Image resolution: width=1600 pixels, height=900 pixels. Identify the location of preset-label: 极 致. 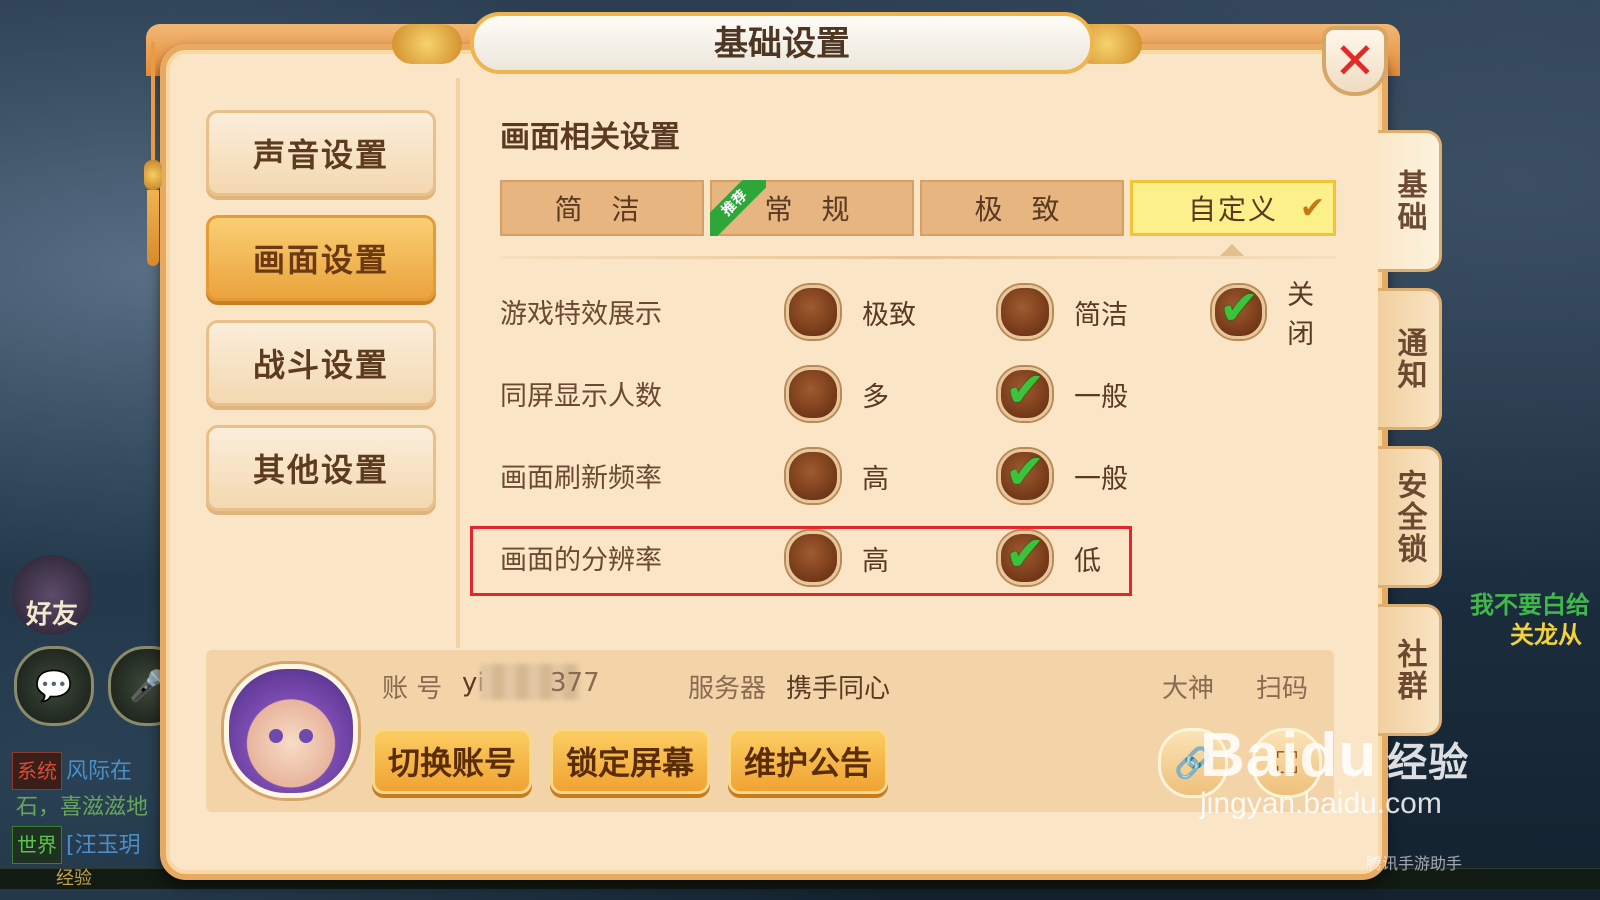
(1022, 209).